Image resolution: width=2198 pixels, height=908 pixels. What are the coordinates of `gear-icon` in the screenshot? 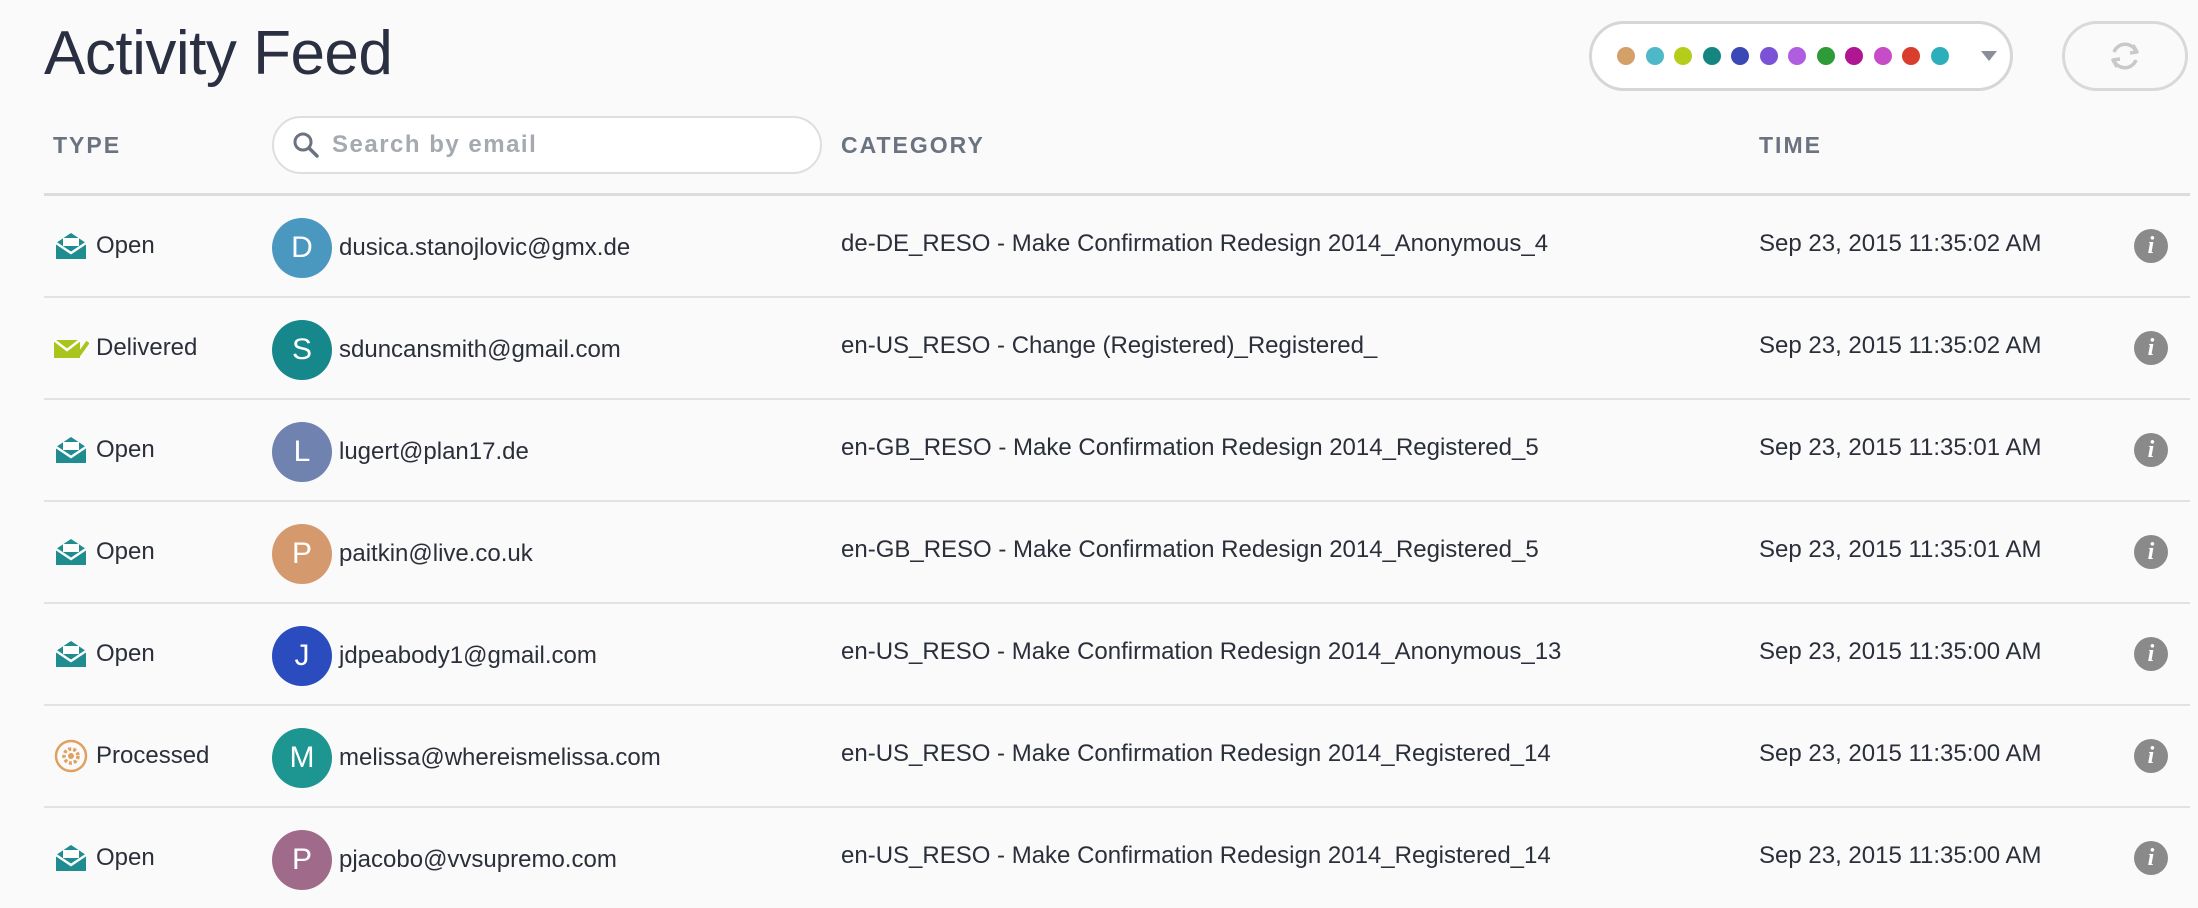 It's located at (71, 756).